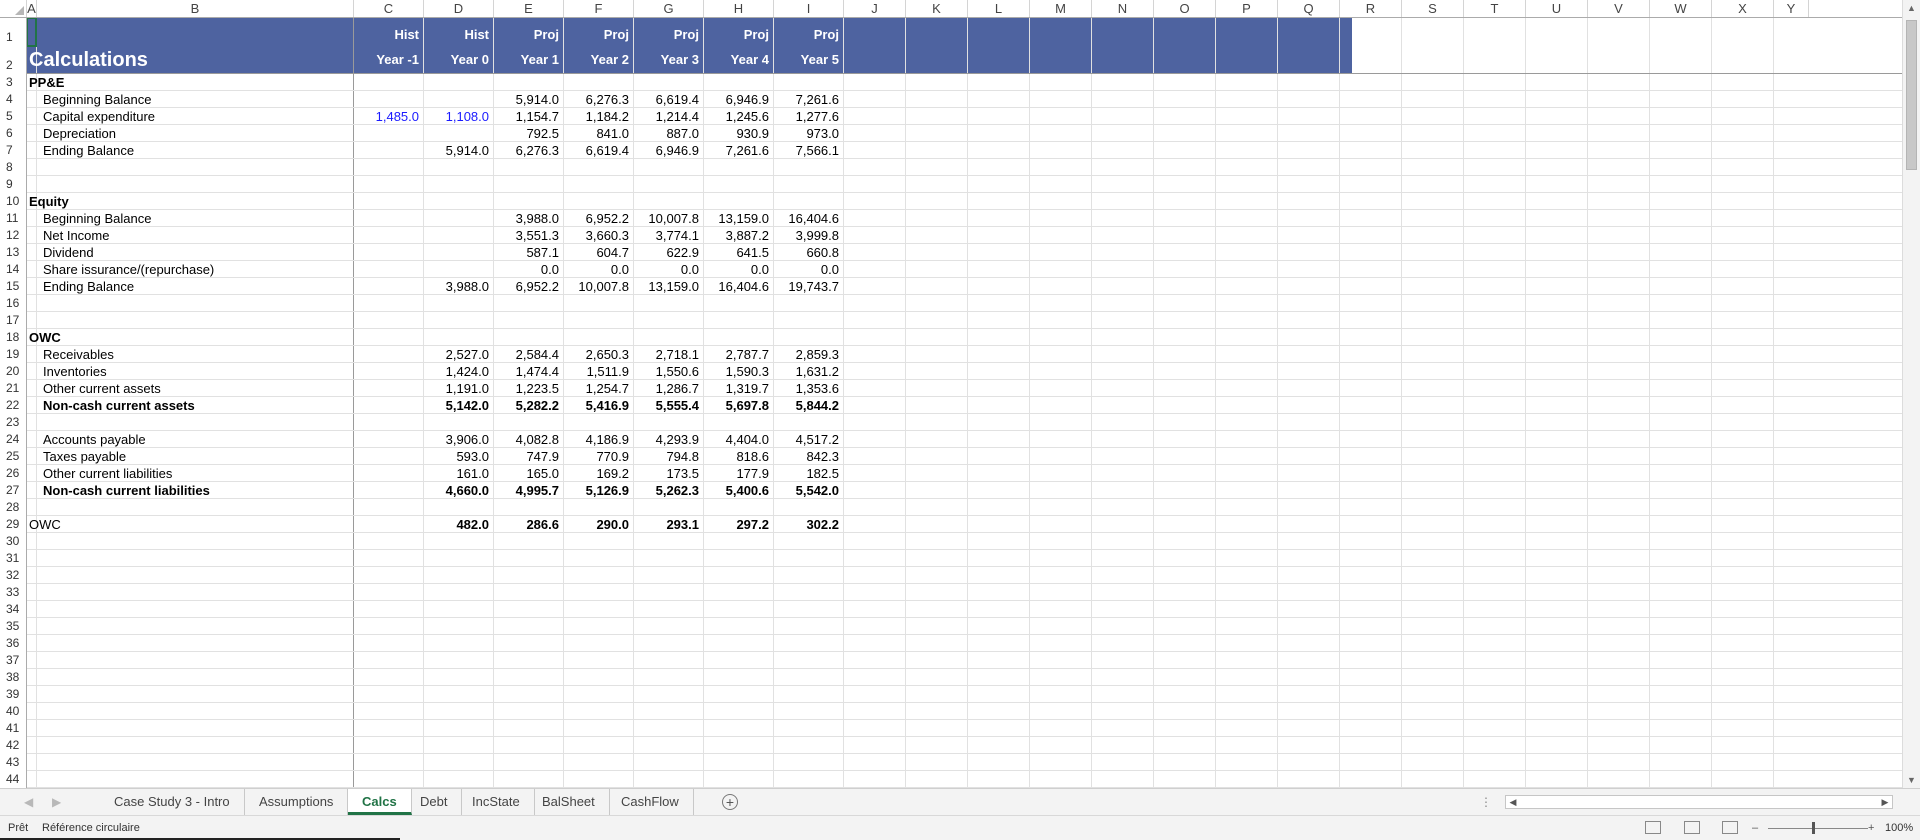 The height and width of the screenshot is (840, 1920). What do you see at coordinates (1885, 802) in the screenshot?
I see `scroll-right-icon: ▶` at bounding box center [1885, 802].